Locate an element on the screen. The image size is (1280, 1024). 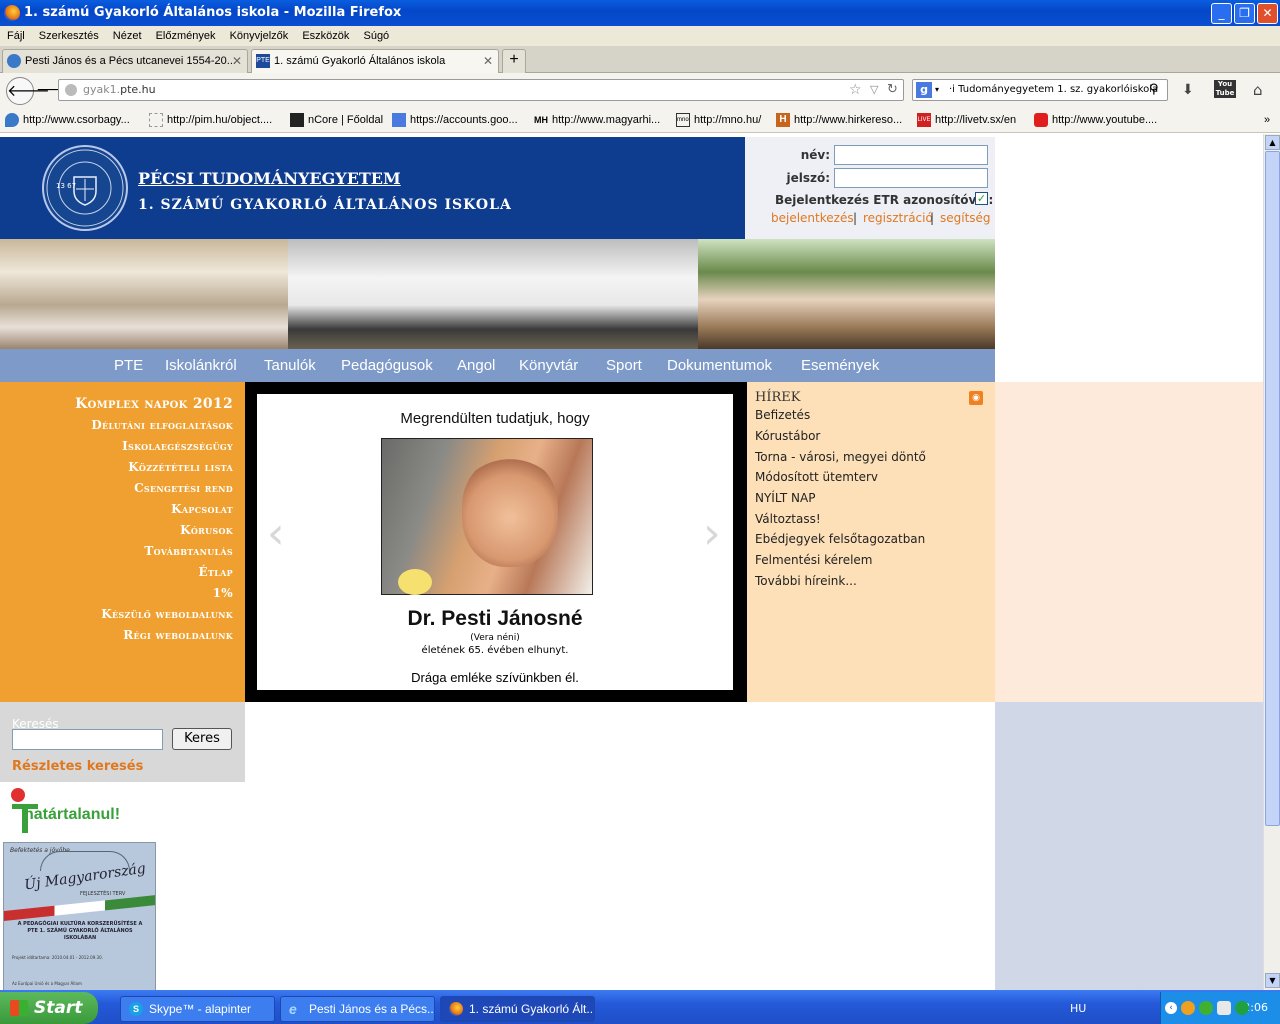
nav-pedagogusok: Pedagógusok is located at coordinates (387, 365).